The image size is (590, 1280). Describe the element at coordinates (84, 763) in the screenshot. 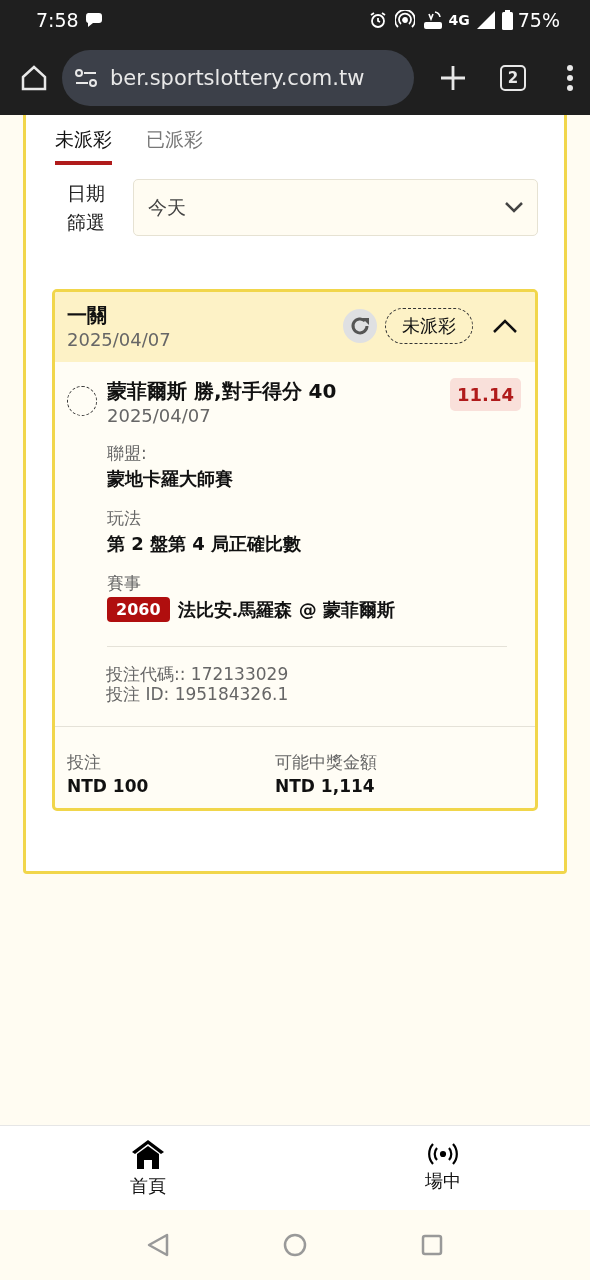

I see `summary-label: 投注` at that location.